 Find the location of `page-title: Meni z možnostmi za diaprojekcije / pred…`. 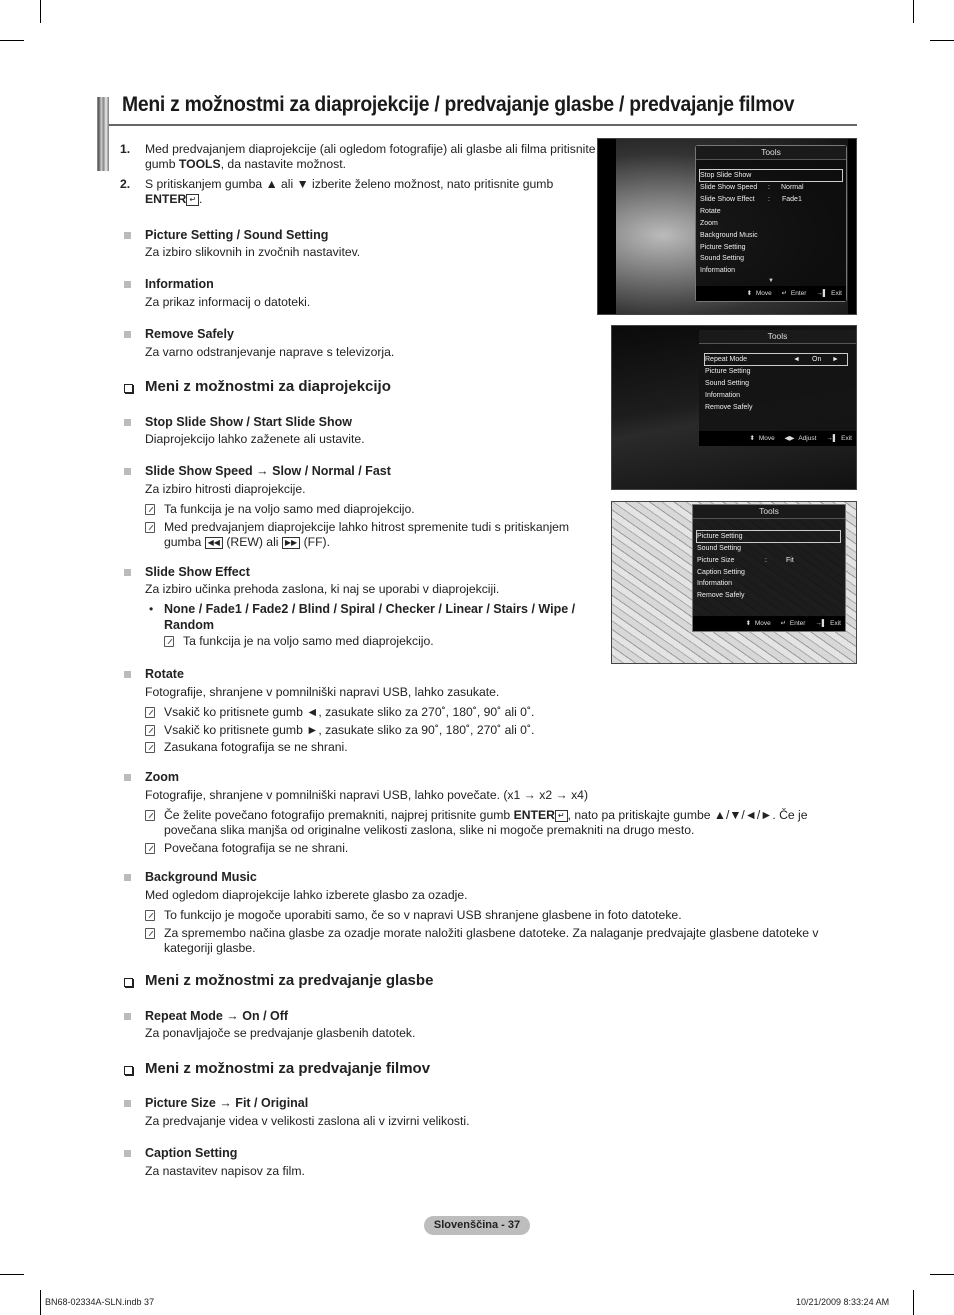

page-title: Meni z možnostmi za diaprojekcije / pred… is located at coordinates (458, 104).